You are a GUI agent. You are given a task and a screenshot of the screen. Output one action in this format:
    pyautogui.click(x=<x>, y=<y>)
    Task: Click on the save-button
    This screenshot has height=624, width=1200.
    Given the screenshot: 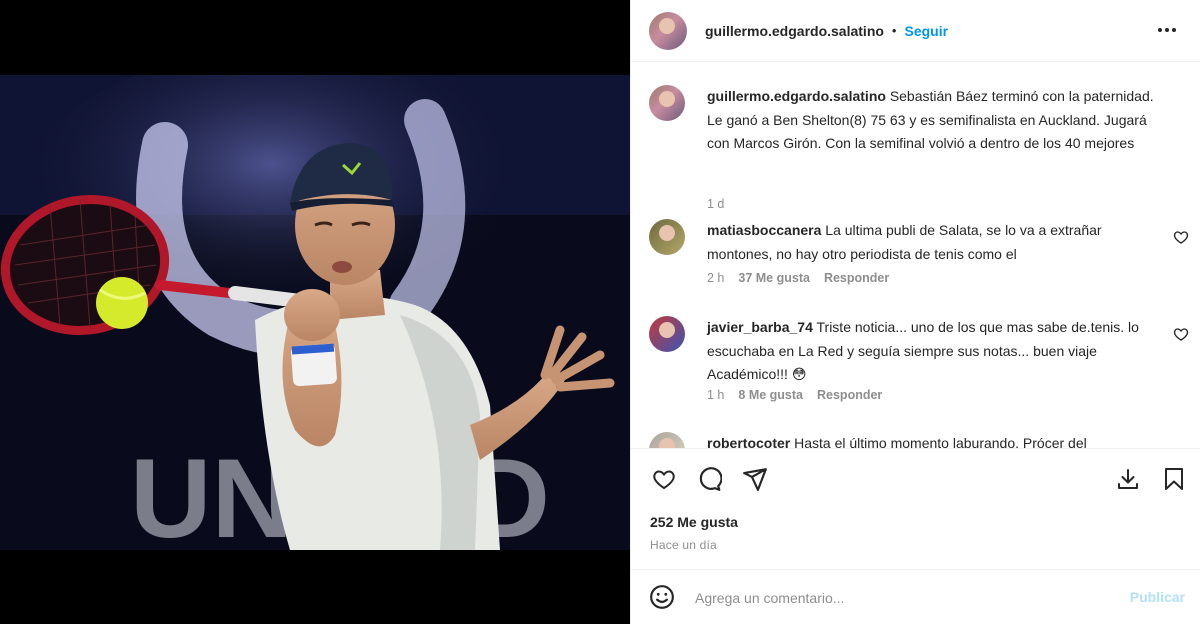 What is the action you would take?
    pyautogui.click(x=1128, y=479)
    